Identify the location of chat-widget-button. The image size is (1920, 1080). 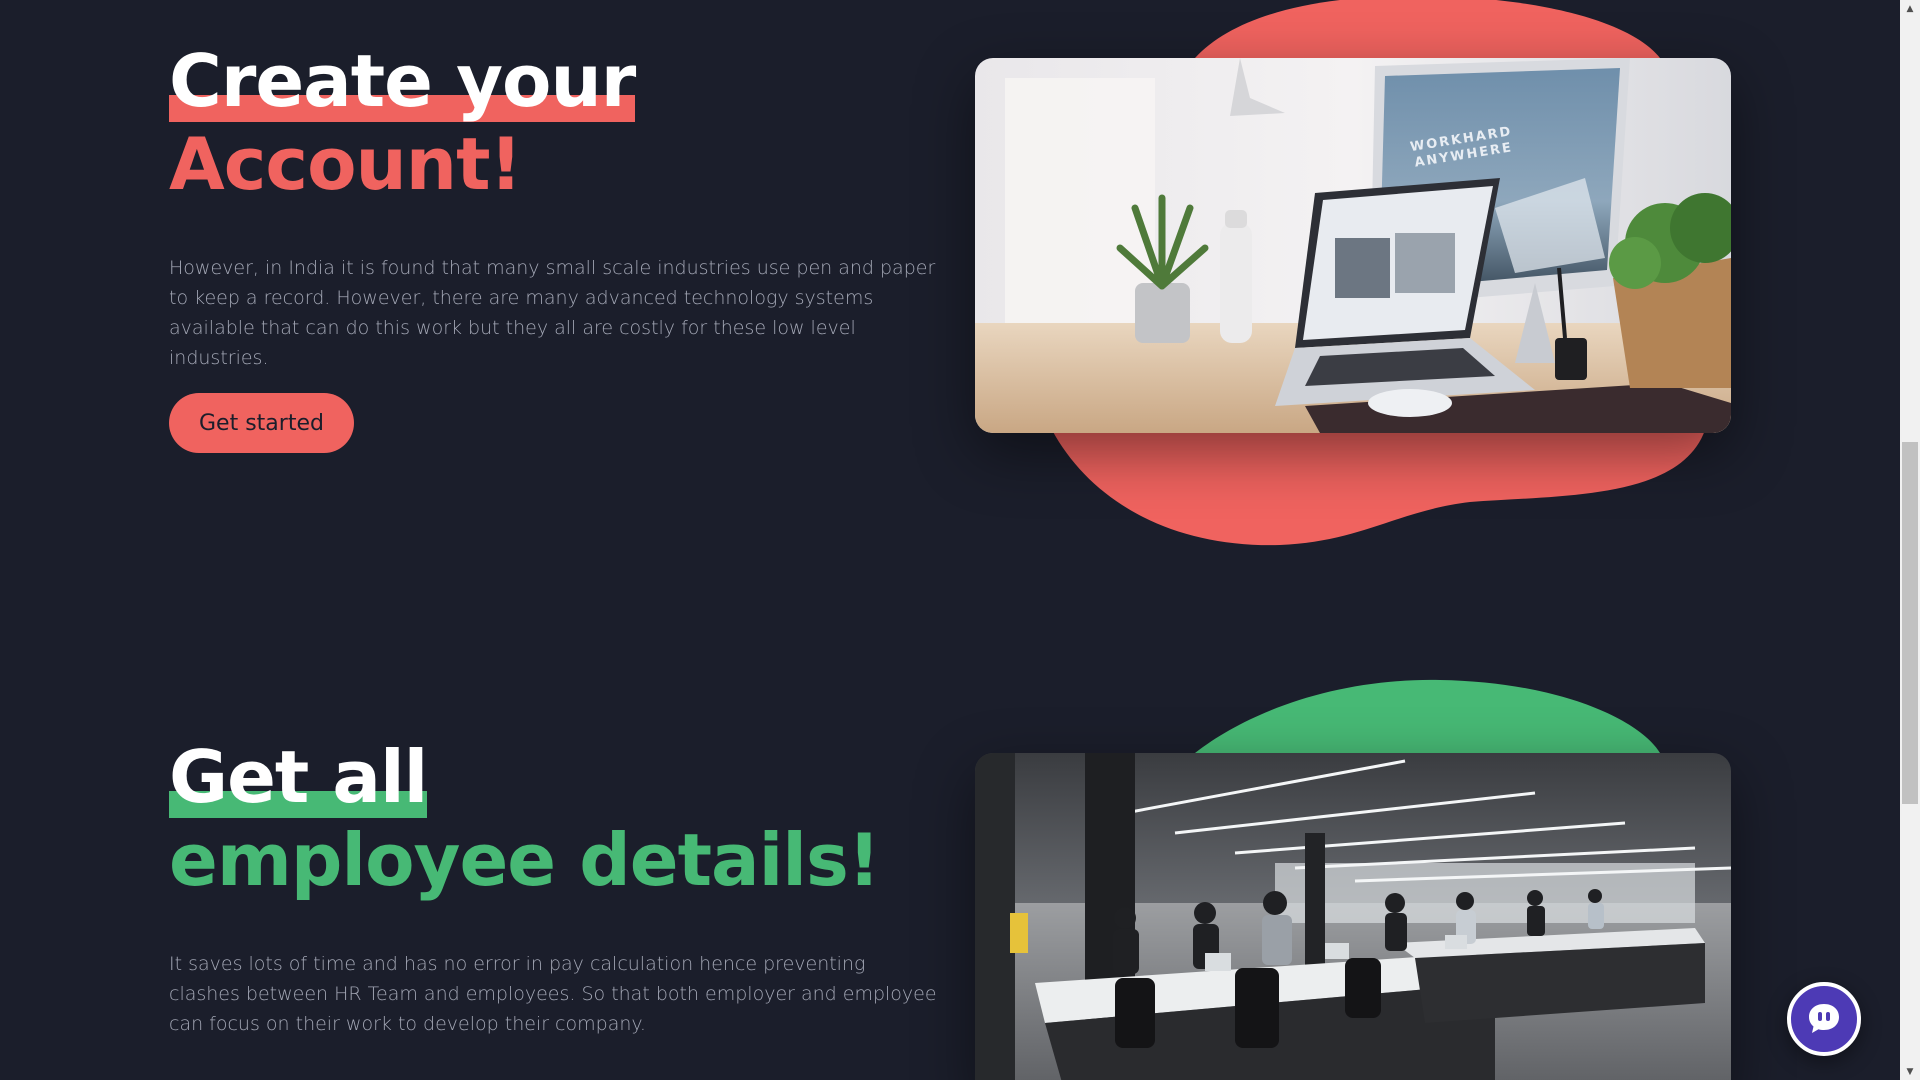
(1824, 1019).